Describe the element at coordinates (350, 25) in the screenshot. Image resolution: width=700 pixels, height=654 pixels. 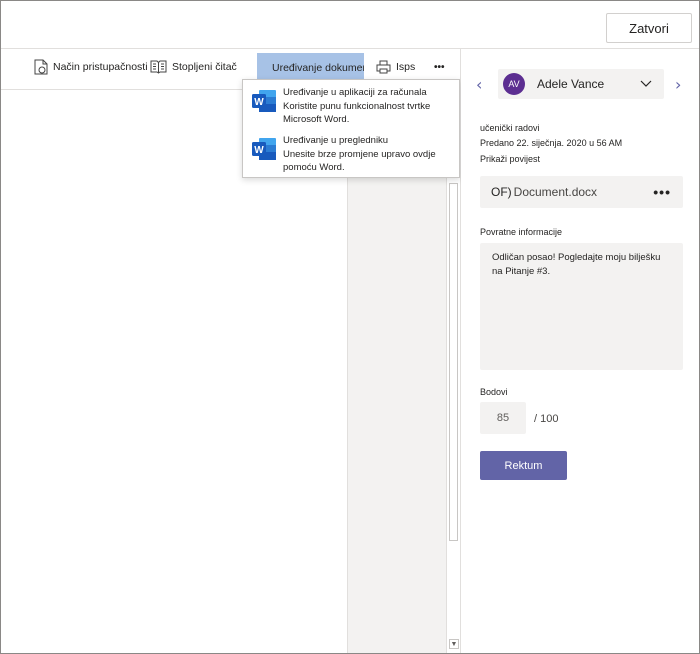
I see `top-bar: Zatvori` at that location.